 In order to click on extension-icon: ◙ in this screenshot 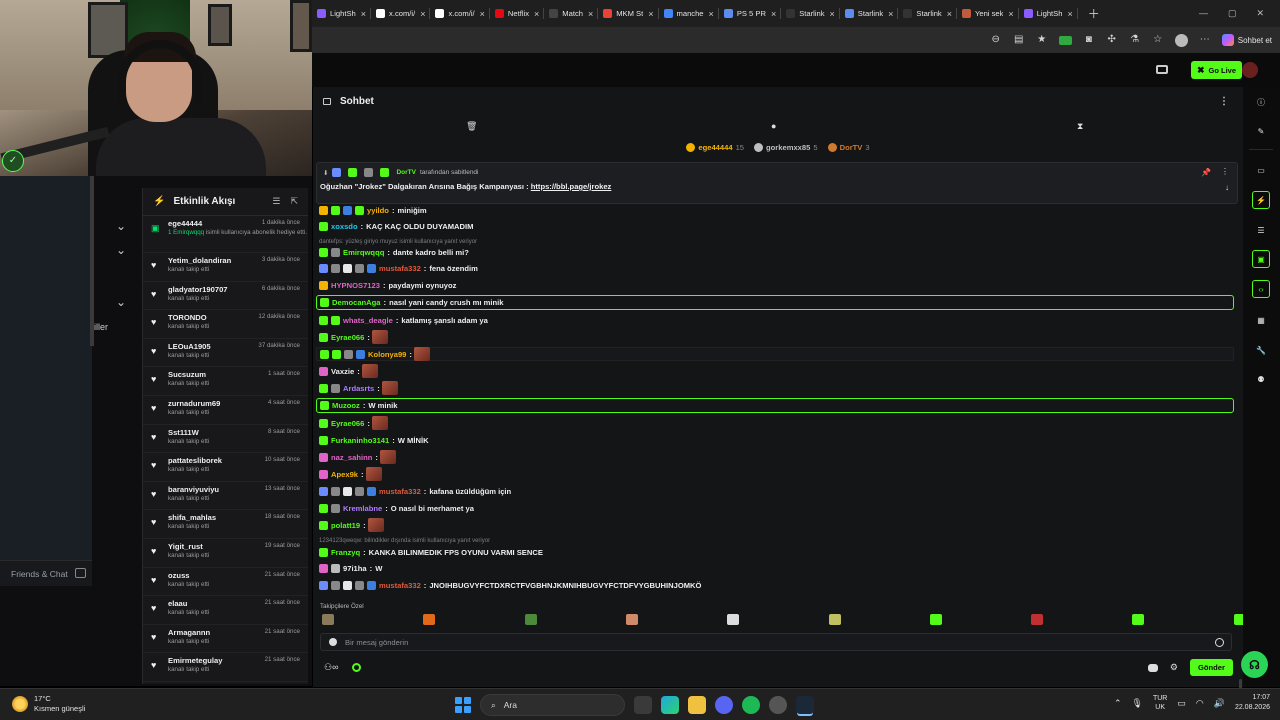, I will do `click(1089, 40)`.